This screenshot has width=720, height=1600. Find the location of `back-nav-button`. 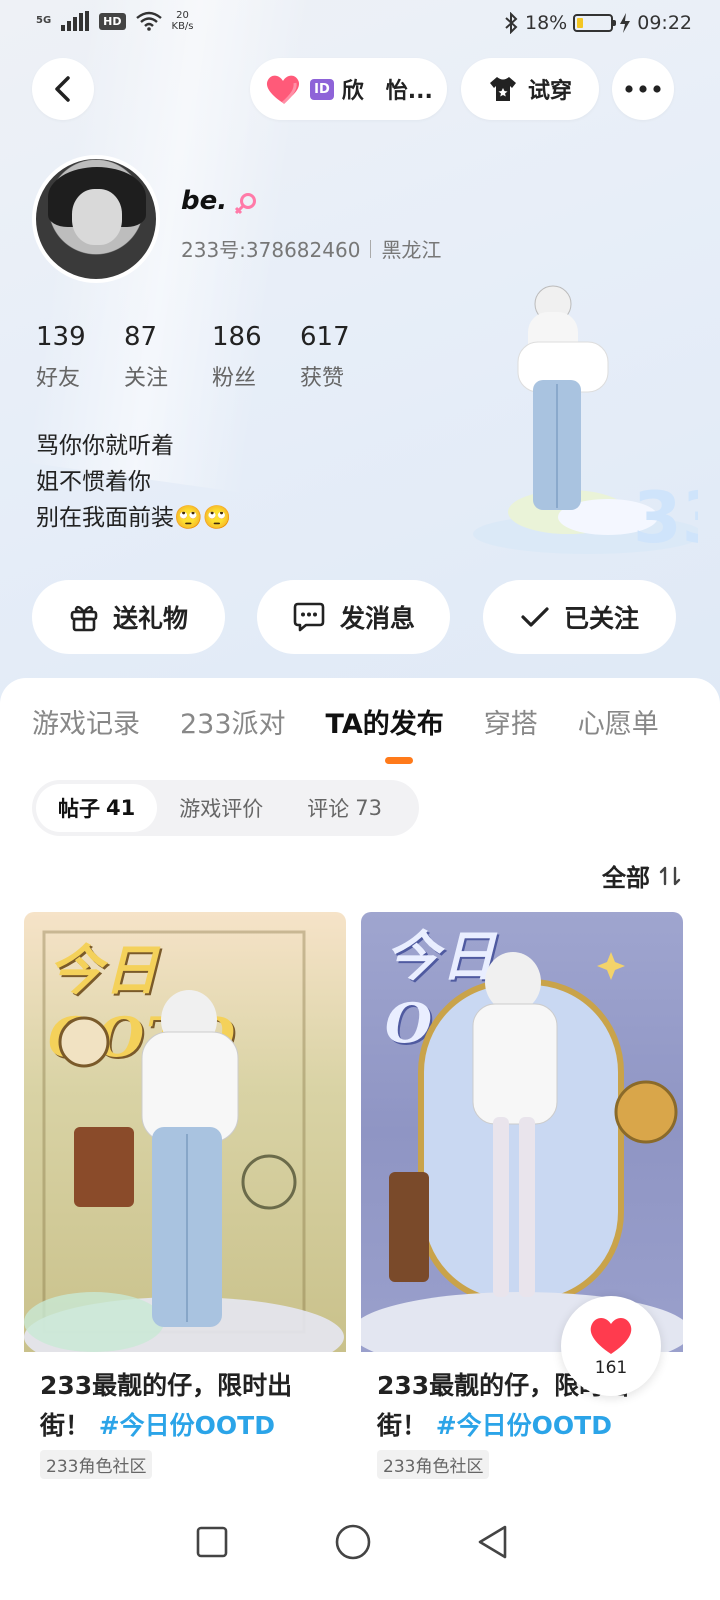

back-nav-button is located at coordinates (493, 1542).